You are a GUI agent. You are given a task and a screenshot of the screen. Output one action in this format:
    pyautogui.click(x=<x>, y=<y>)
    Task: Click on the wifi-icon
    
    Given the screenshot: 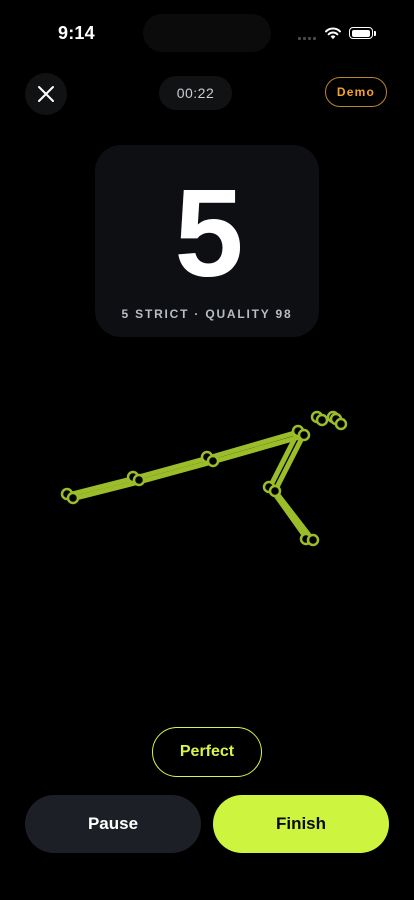 What is the action you would take?
    pyautogui.click(x=333, y=33)
    